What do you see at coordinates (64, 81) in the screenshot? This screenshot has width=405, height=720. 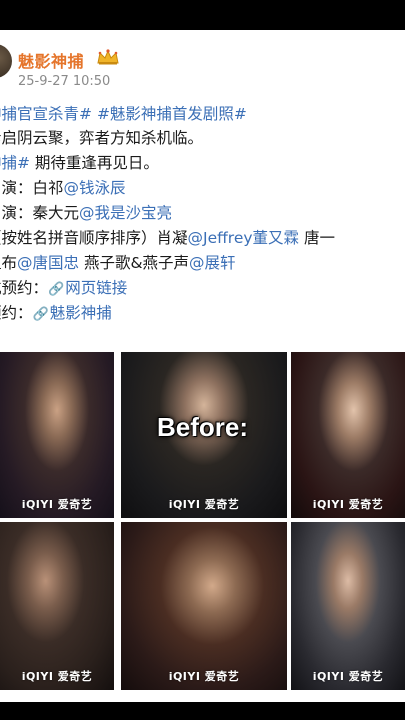 I see `post-timestamp: 25-9-27 10:50` at bounding box center [64, 81].